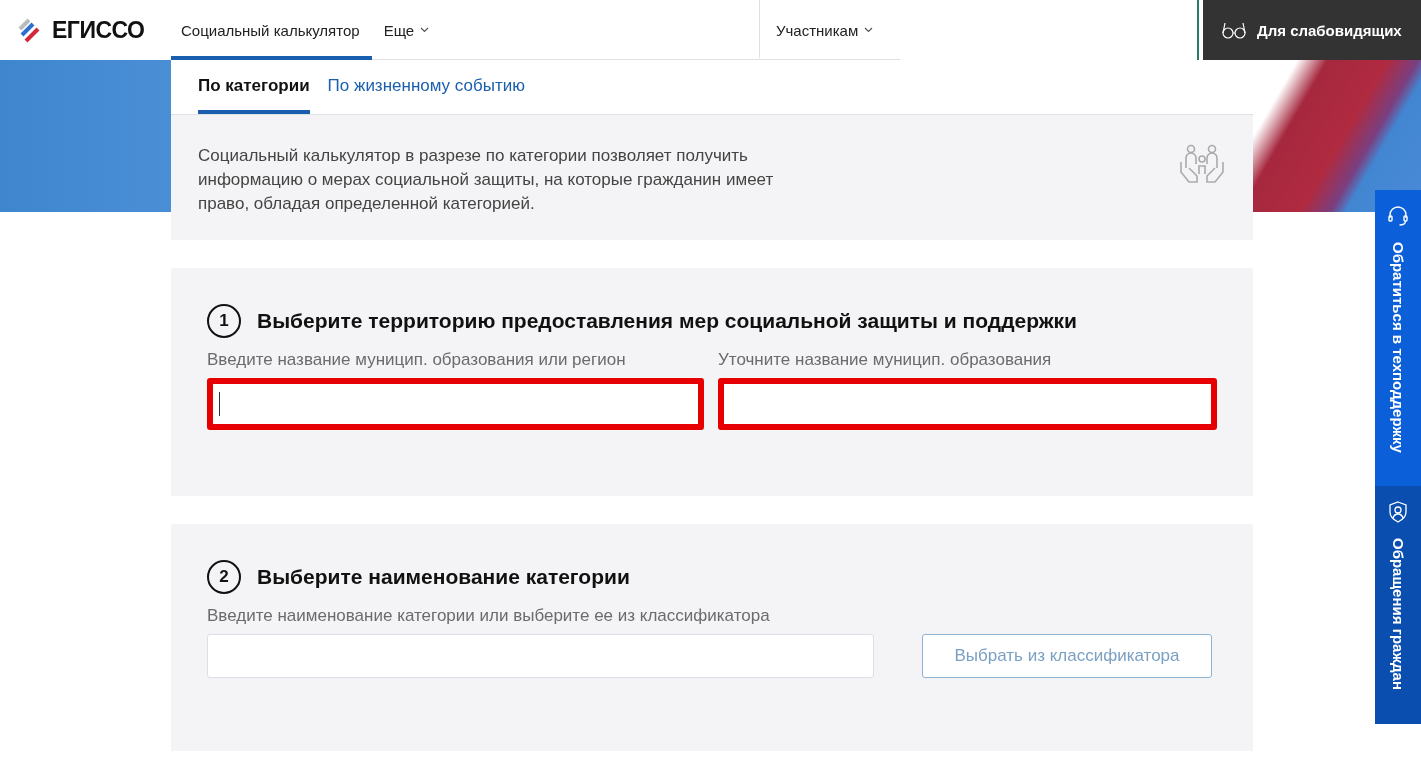  I want to click on low-vision-button: Для слабовидящих, so click(1312, 30).